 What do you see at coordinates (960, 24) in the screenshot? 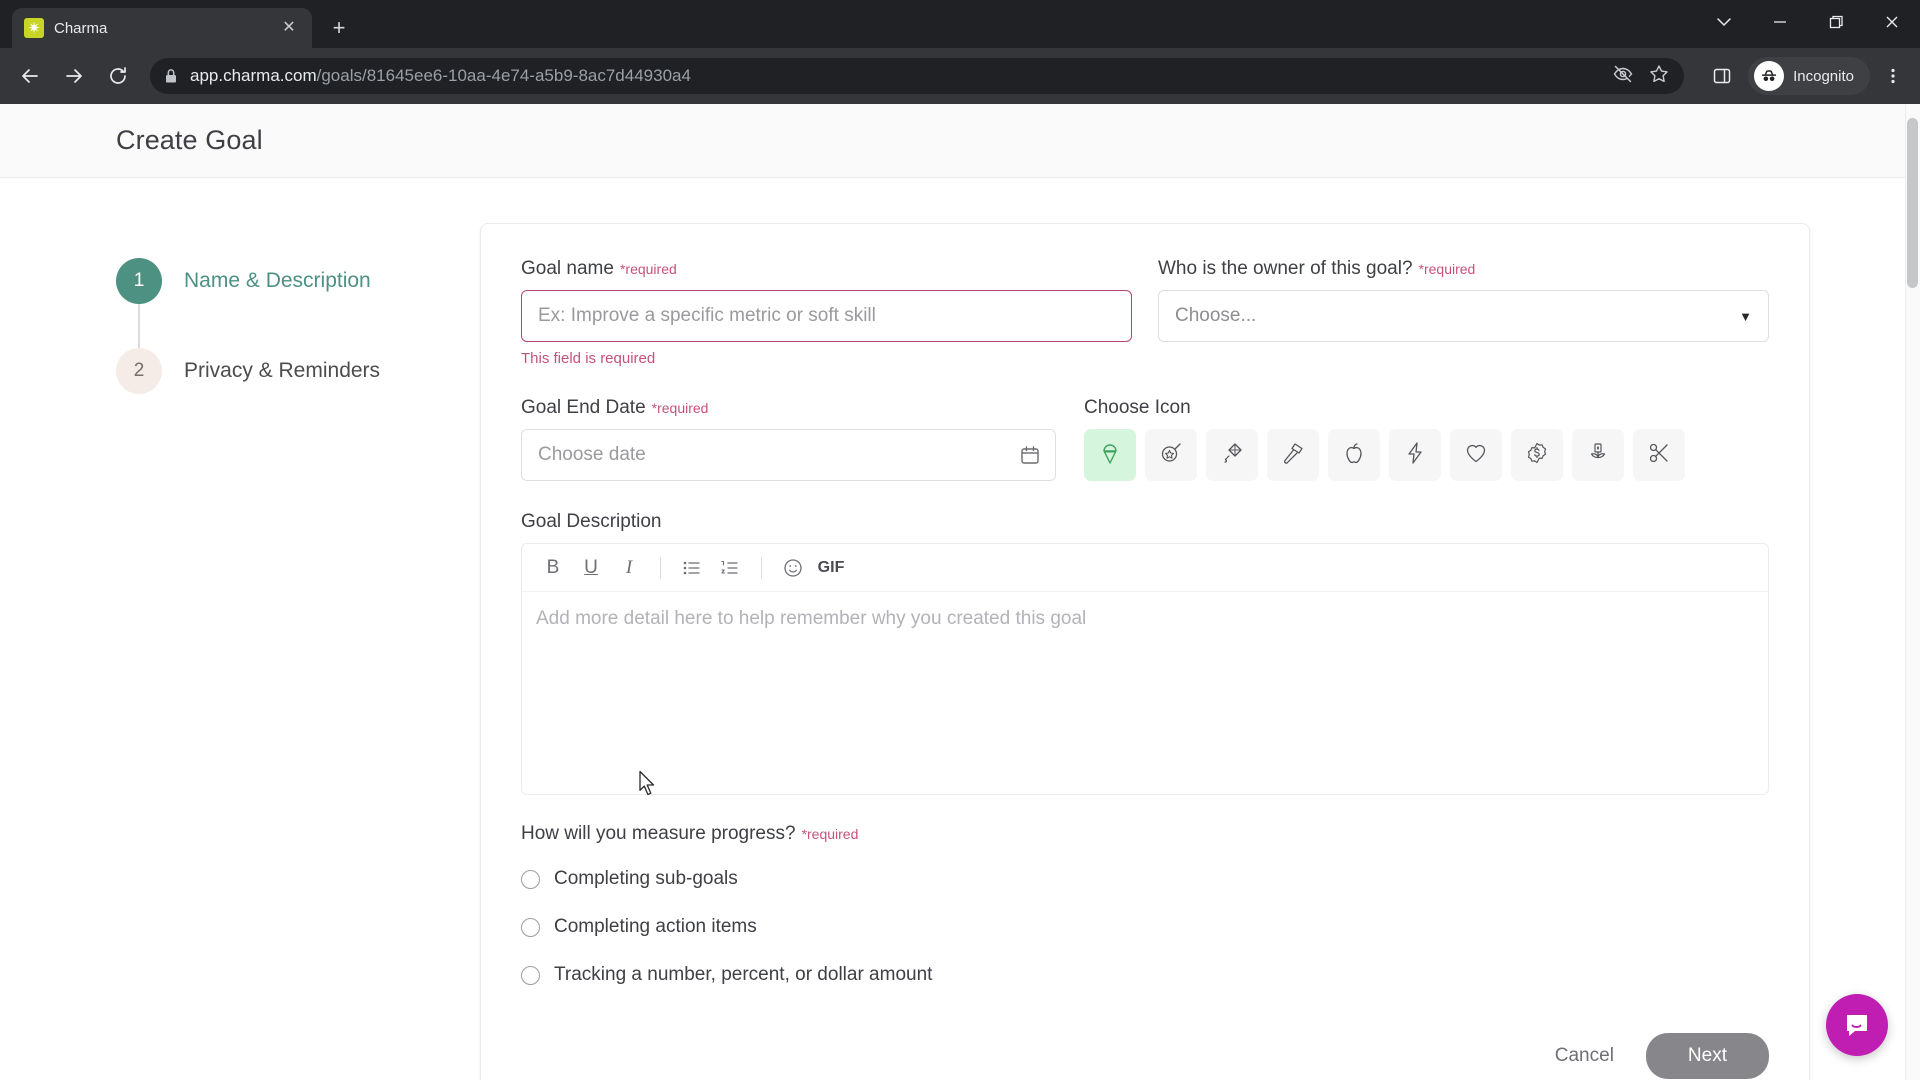
I see `browser-titlebar: ✷ Charma ✕ +` at bounding box center [960, 24].